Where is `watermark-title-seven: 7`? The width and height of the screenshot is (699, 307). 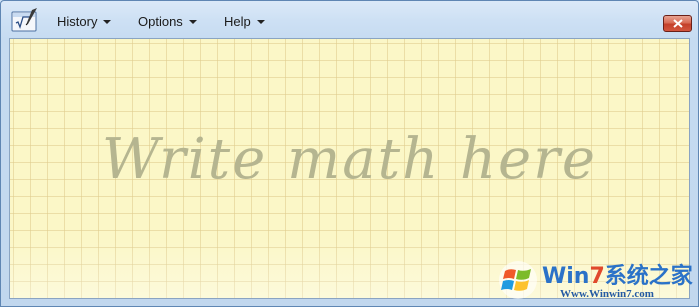 watermark-title-seven: 7 is located at coordinates (597, 276).